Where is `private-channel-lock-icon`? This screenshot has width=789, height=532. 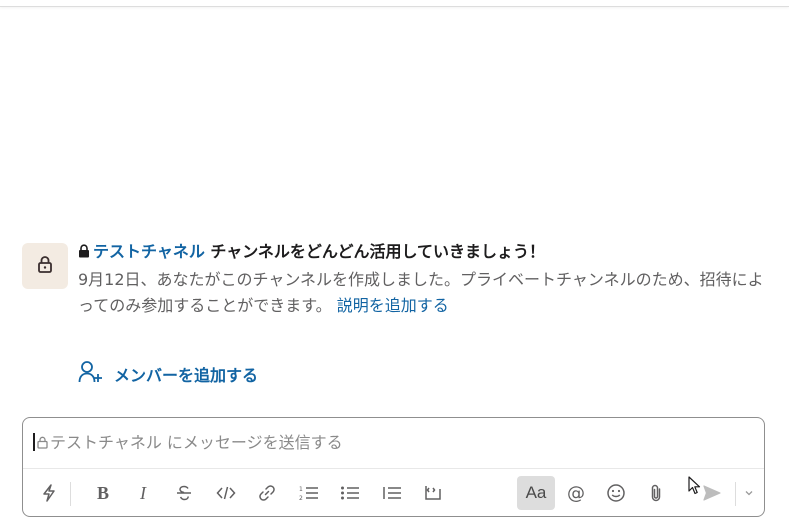 private-channel-lock-icon is located at coordinates (84, 253).